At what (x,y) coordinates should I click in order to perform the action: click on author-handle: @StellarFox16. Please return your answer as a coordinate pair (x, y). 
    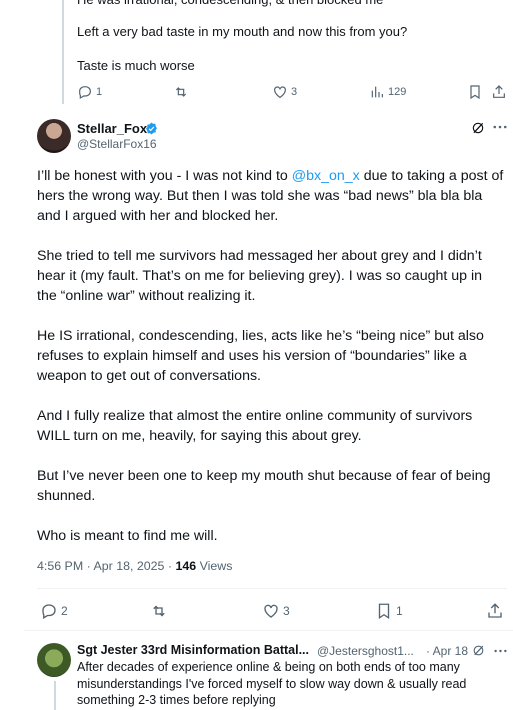
    Looking at the image, I should click on (117, 144).